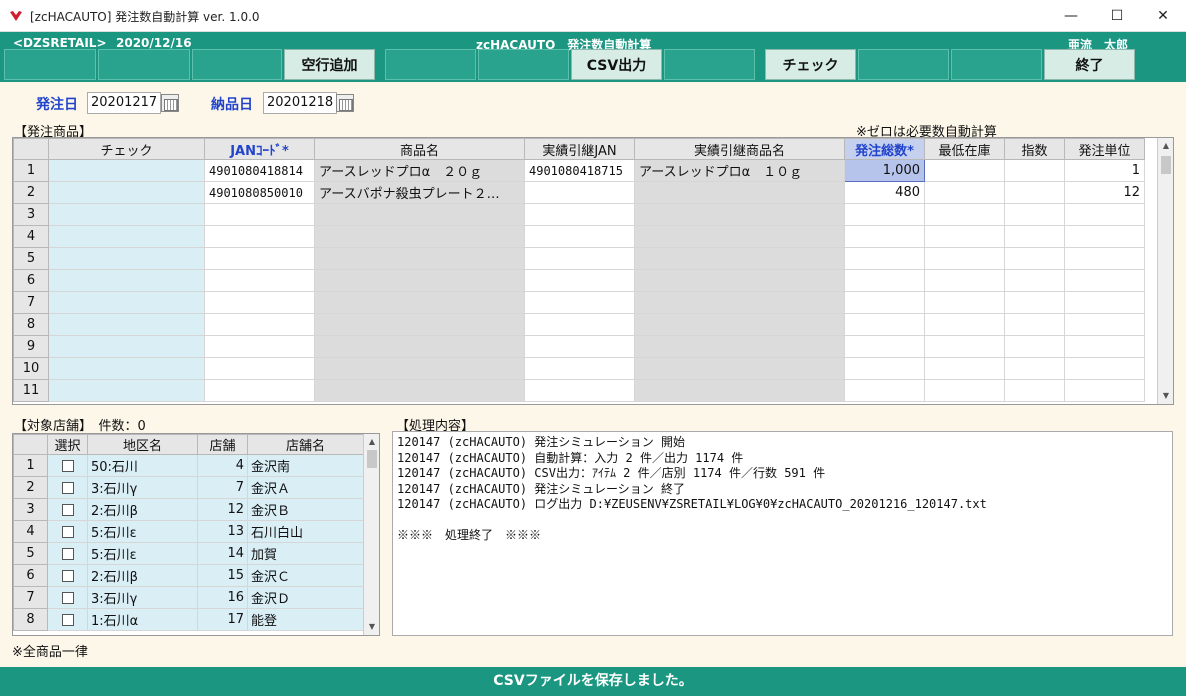 Image resolution: width=1186 pixels, height=696 pixels. What do you see at coordinates (1104, 149) in the screenshot?
I see `col-header-order-unit: 発注単位` at bounding box center [1104, 149].